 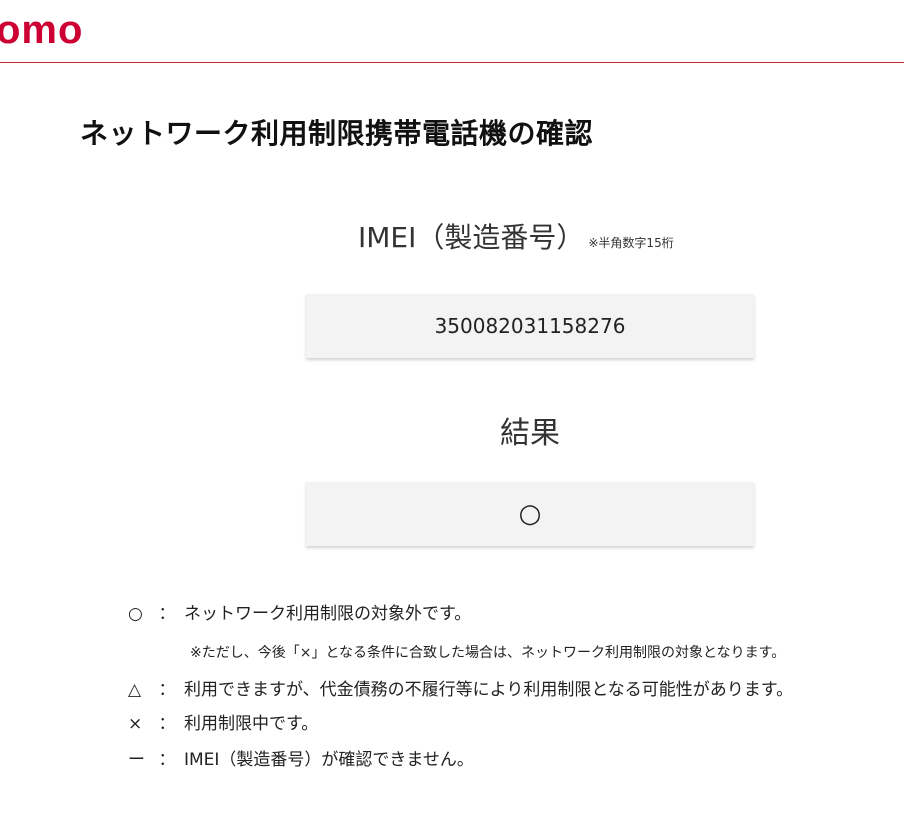 I want to click on imei-value: 350082031158276, so click(x=530, y=326).